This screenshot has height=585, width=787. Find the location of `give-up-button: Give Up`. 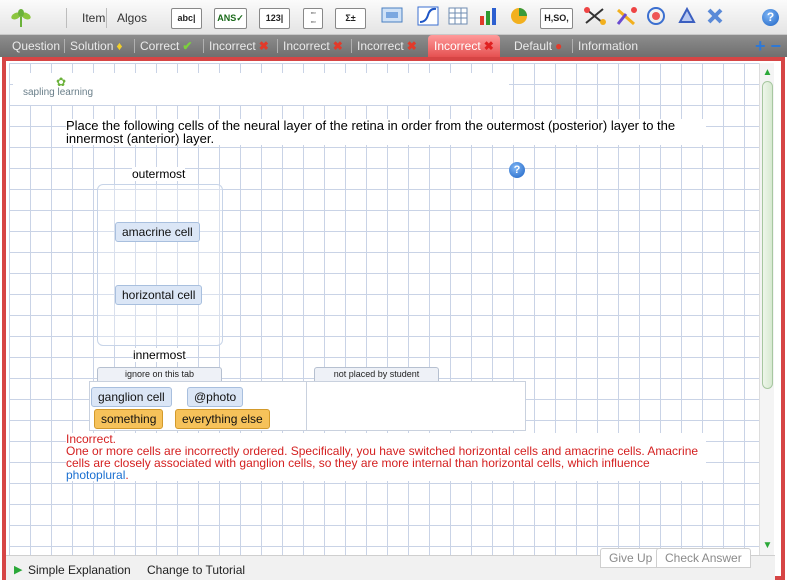

give-up-button: Give Up is located at coordinates (631, 558).